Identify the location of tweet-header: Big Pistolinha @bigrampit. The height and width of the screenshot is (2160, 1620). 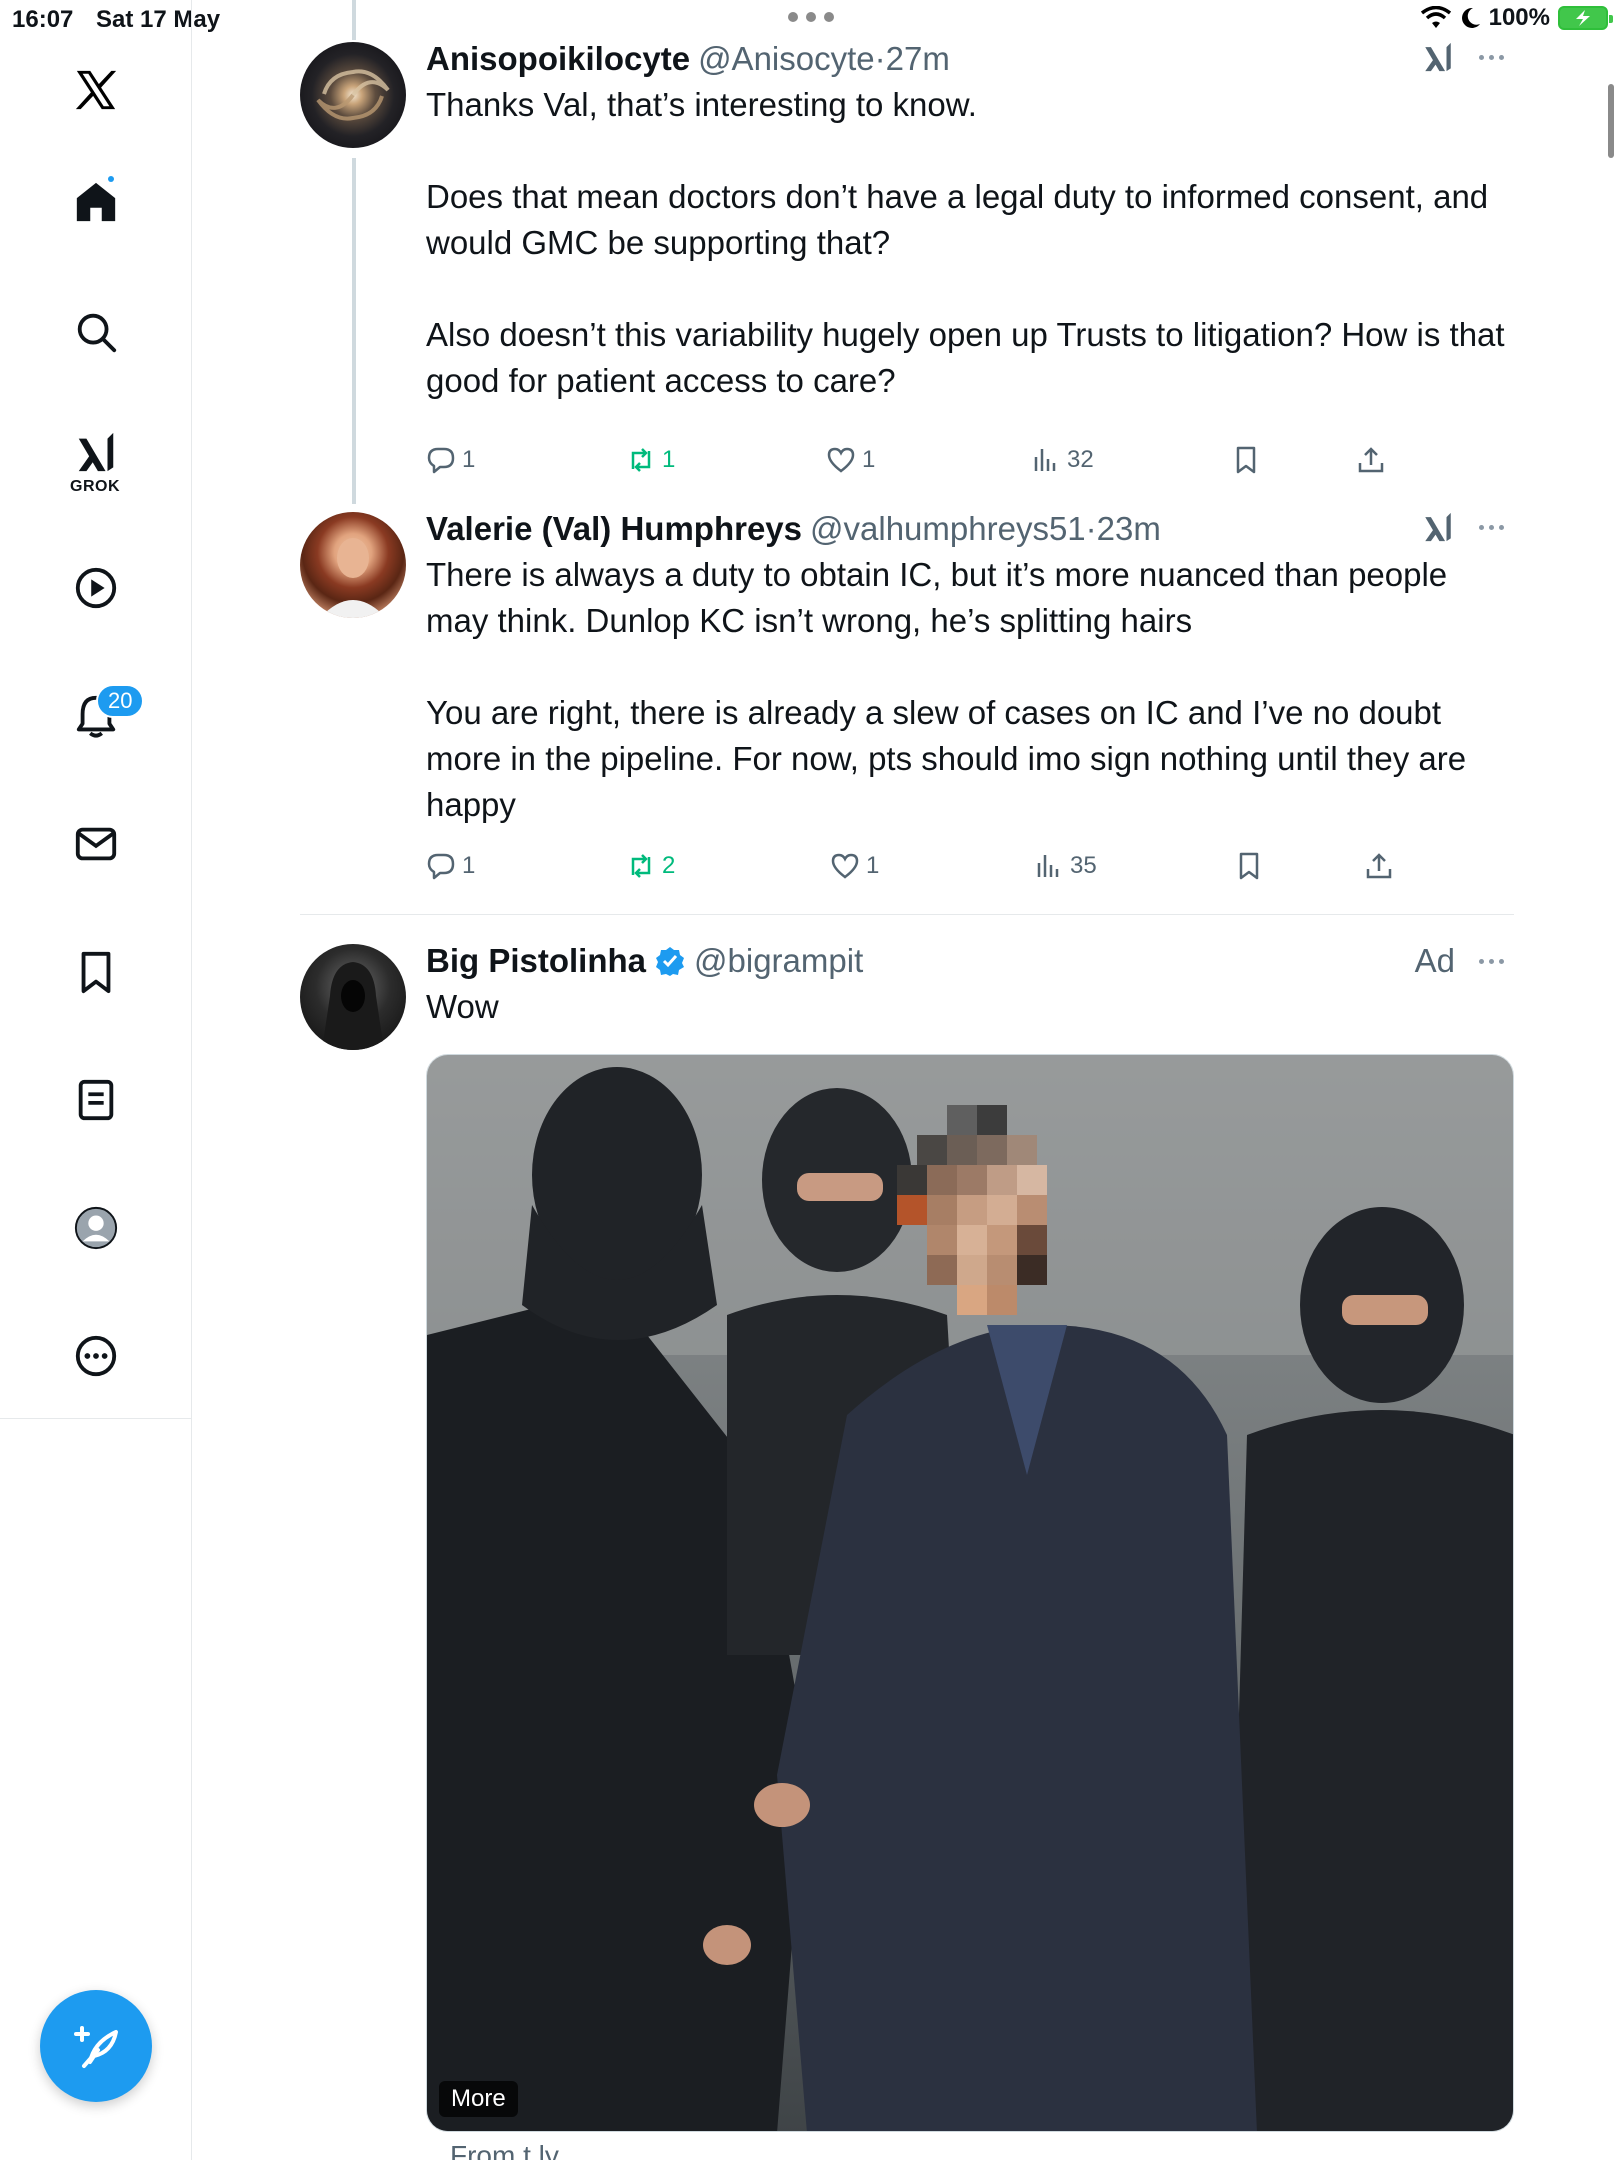
(970, 961).